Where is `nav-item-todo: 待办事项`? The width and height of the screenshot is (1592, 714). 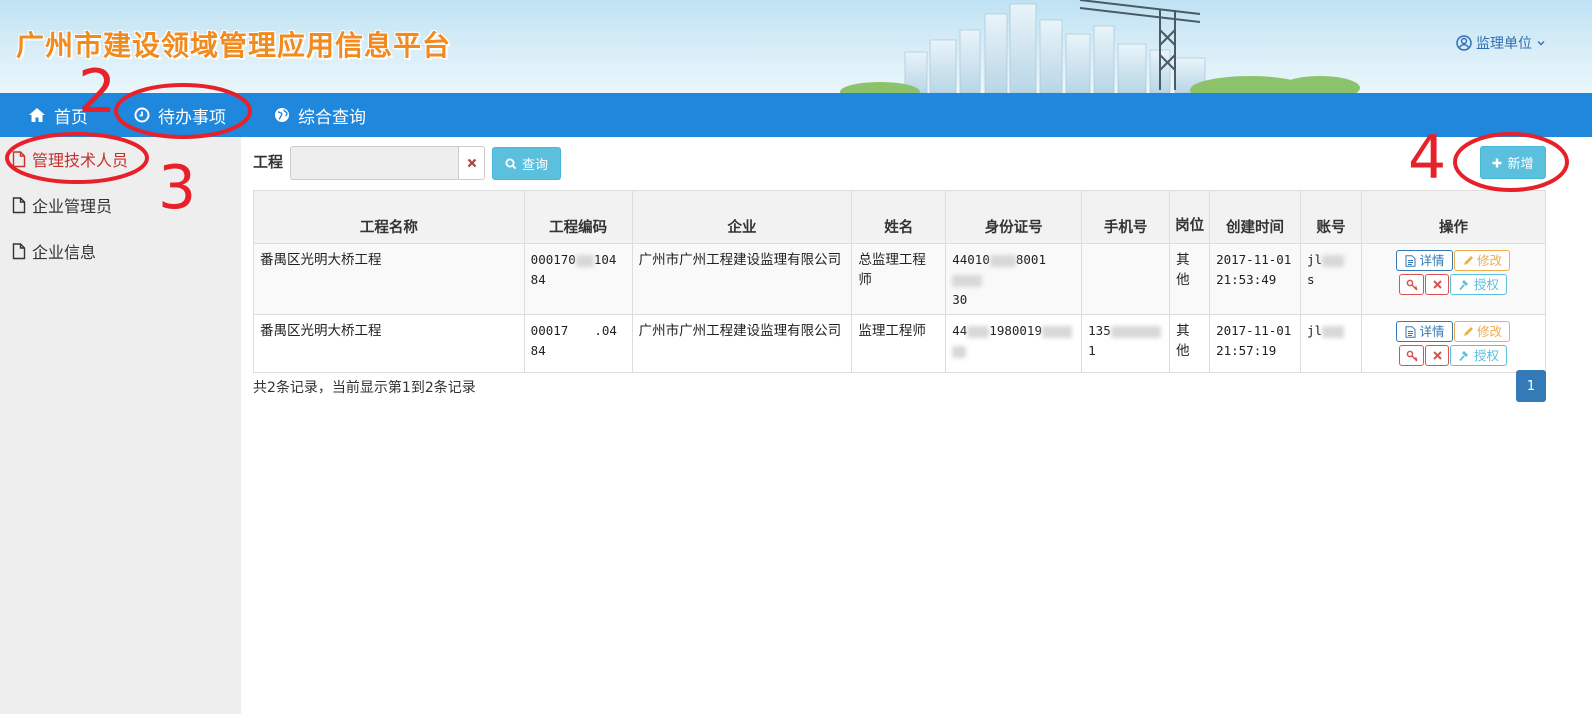
nav-item-todo: 待办事项 is located at coordinates (180, 115).